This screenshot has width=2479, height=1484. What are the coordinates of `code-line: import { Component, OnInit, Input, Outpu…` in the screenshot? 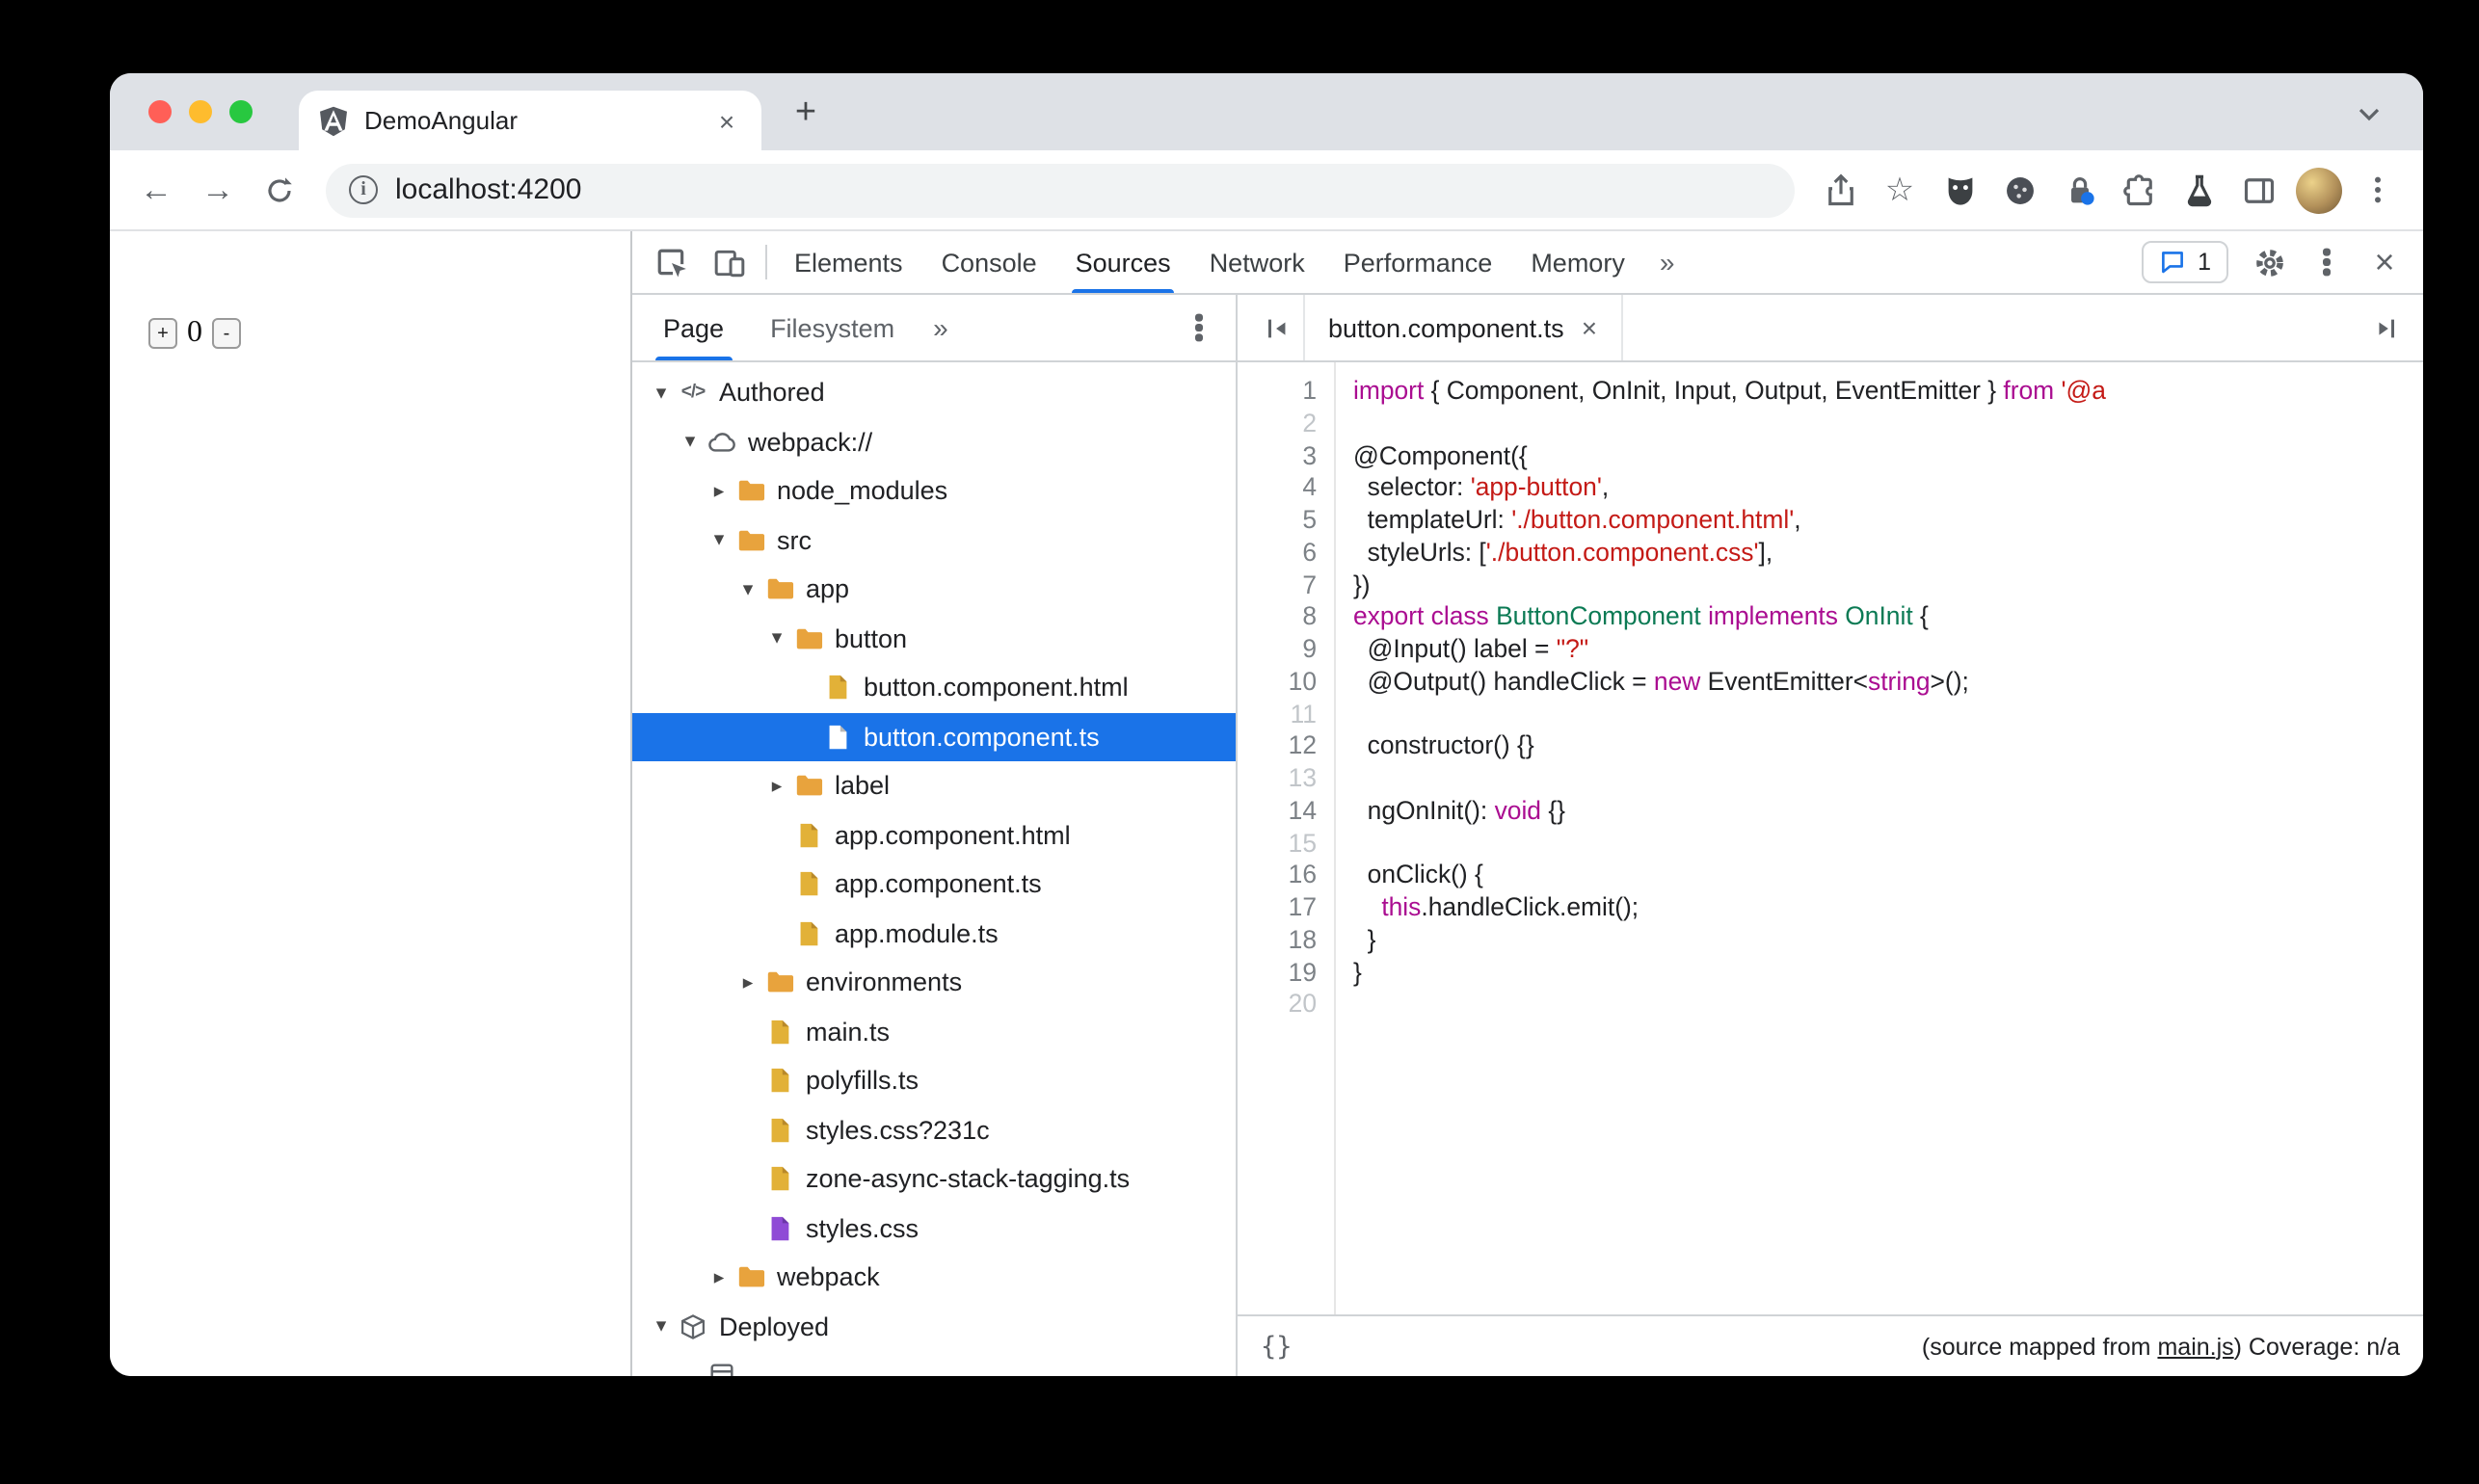 It's located at (1888, 392).